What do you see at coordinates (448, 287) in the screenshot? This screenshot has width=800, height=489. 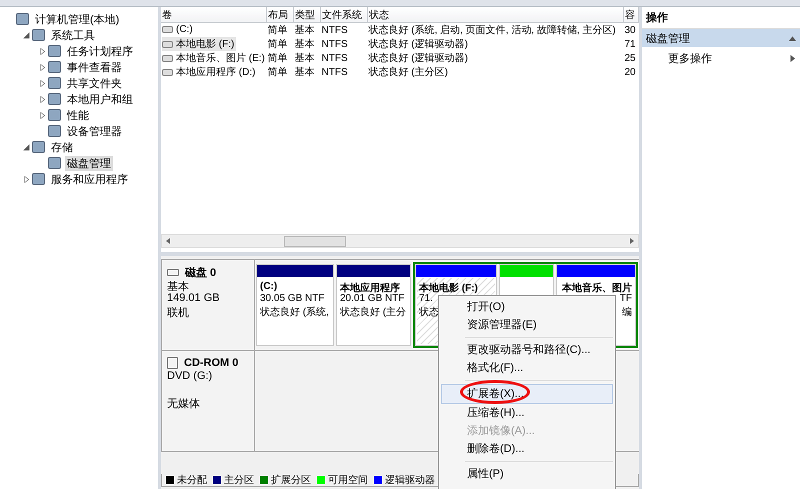 I see `partition-text: 本地电影 (F:)` at bounding box center [448, 287].